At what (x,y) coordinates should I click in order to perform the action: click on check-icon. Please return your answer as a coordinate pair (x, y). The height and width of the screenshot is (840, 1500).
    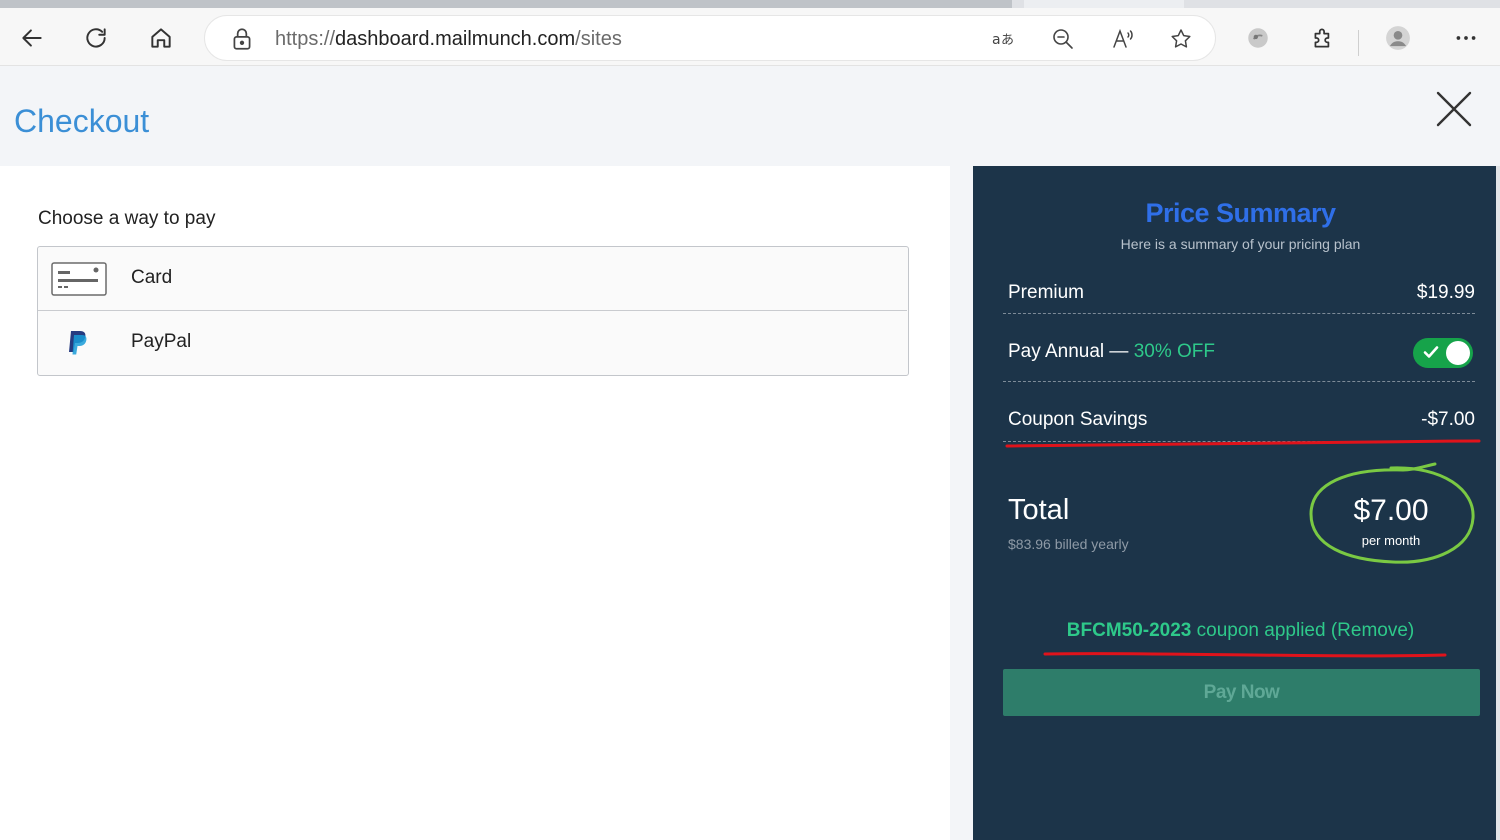
    Looking at the image, I should click on (1431, 352).